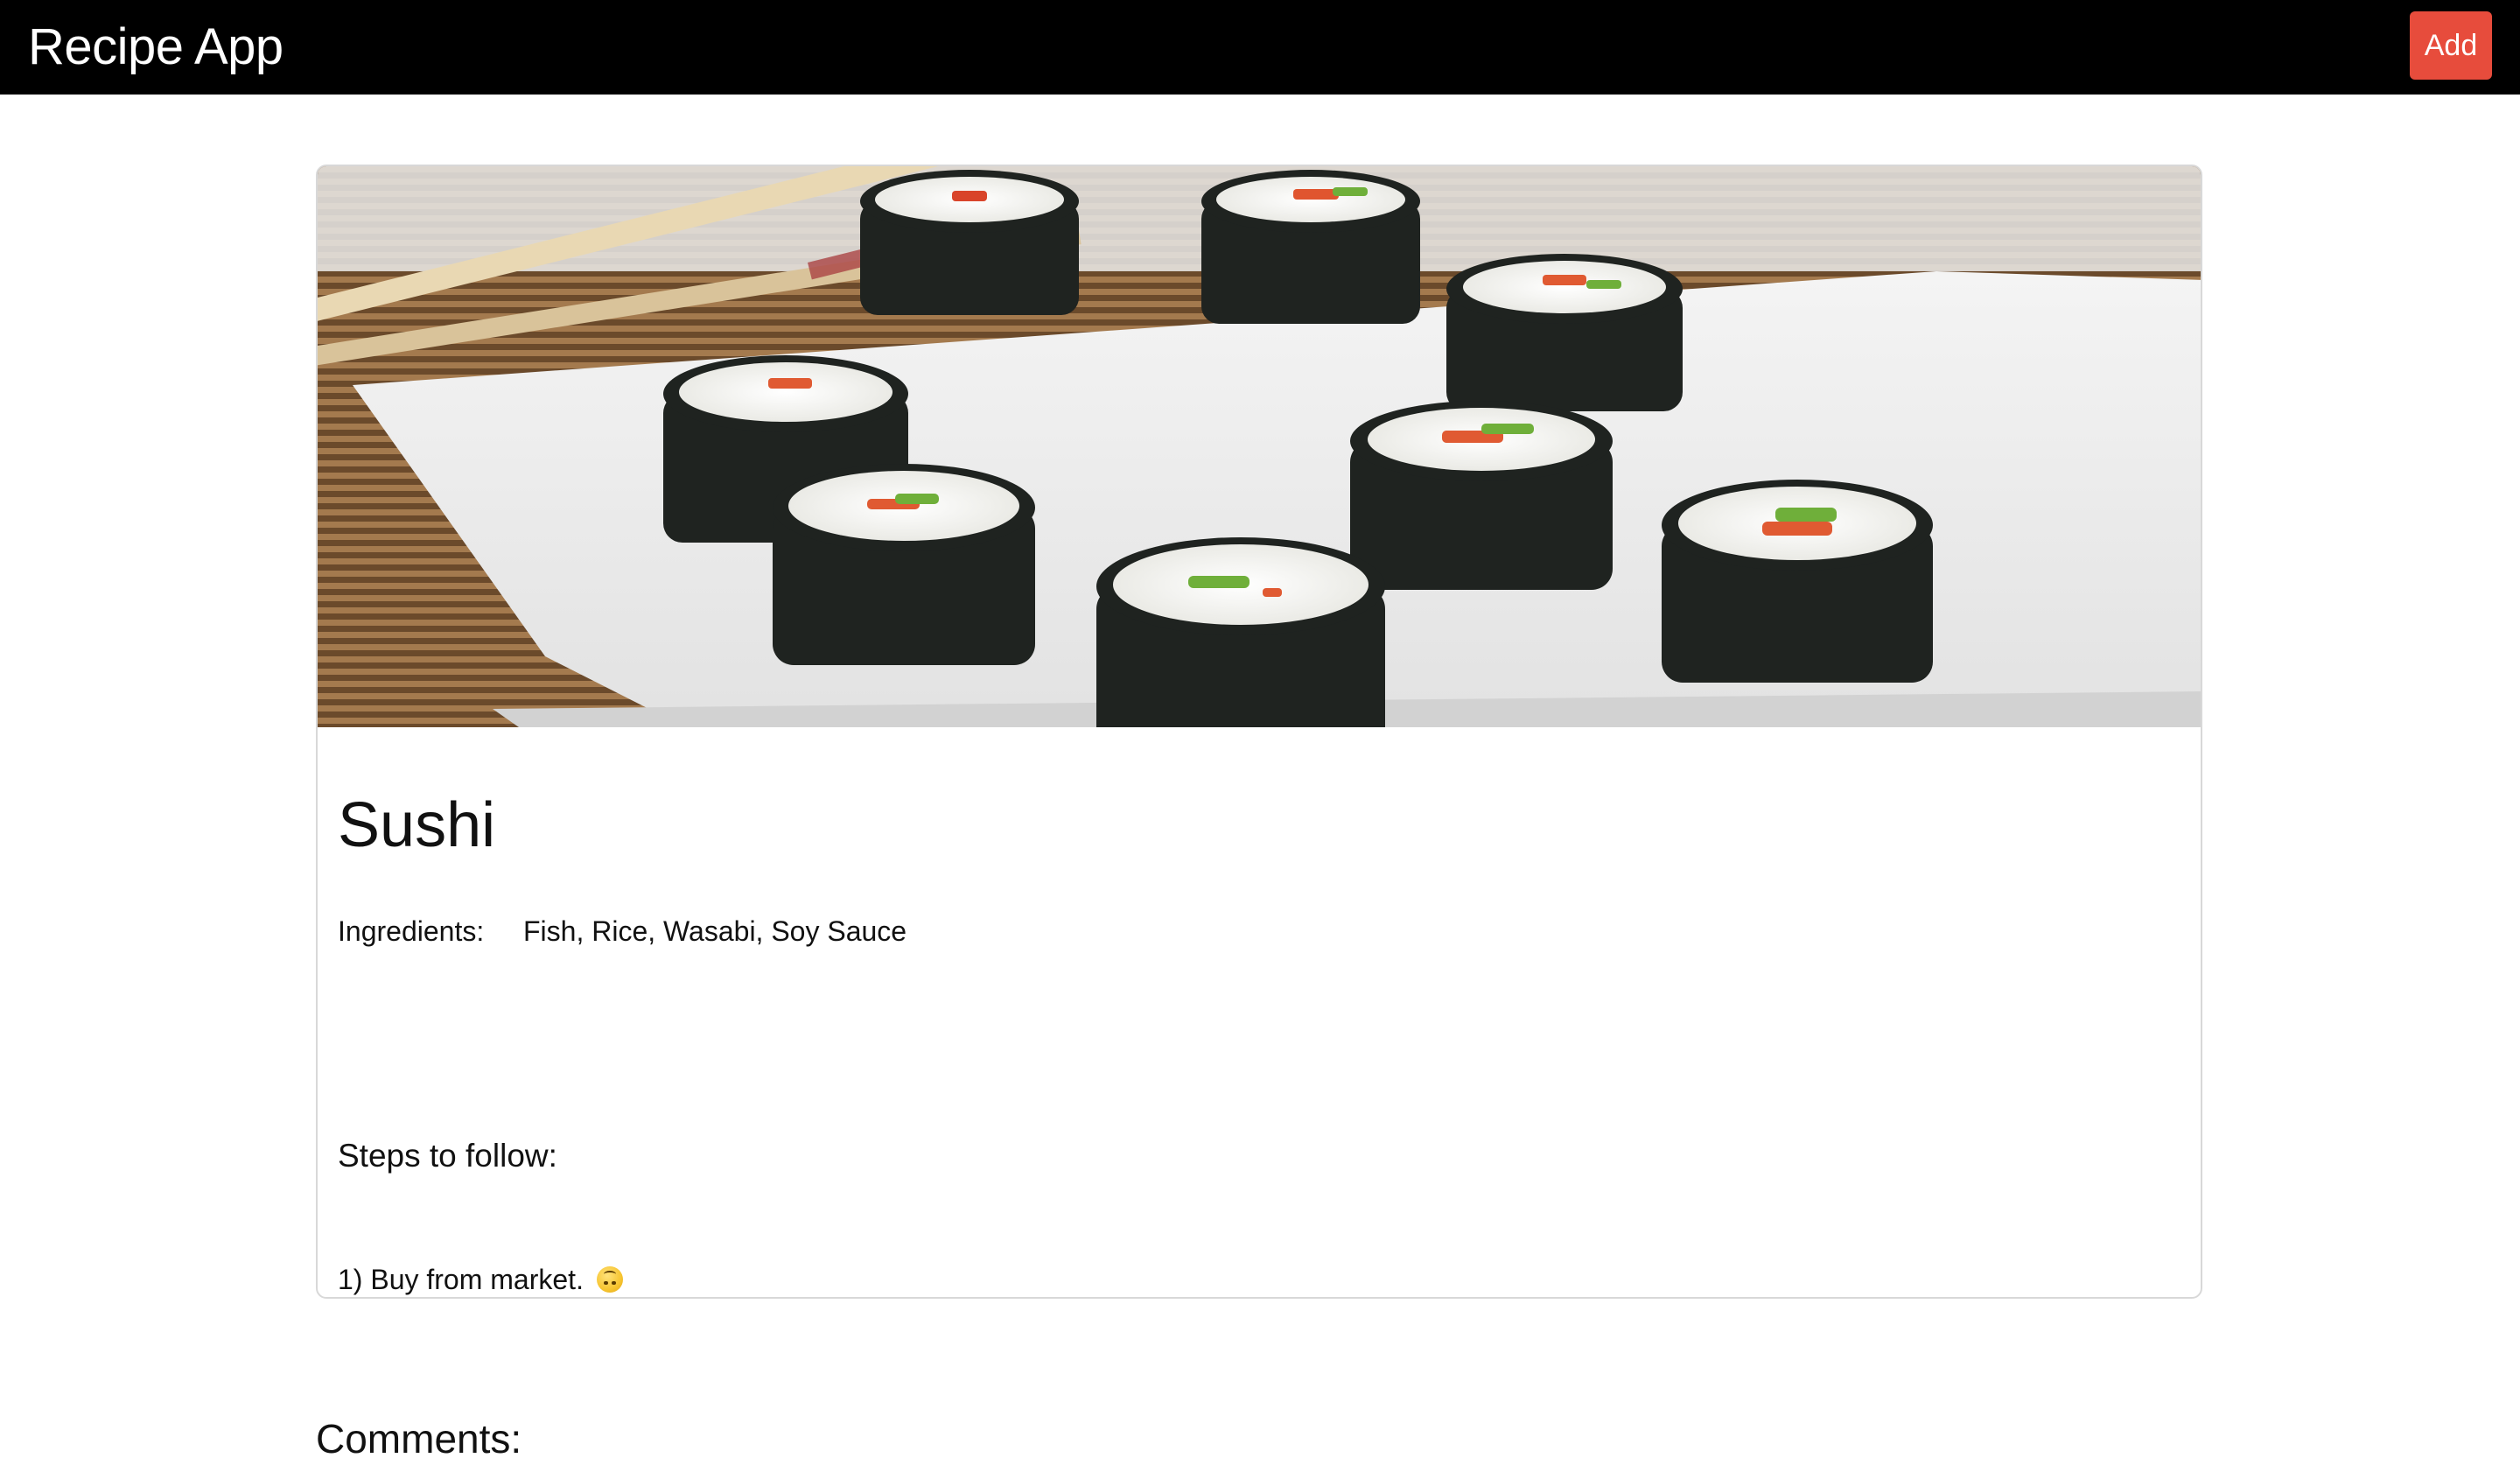 The height and width of the screenshot is (1465, 2520). I want to click on add-recipe-button: Add, so click(2451, 45).